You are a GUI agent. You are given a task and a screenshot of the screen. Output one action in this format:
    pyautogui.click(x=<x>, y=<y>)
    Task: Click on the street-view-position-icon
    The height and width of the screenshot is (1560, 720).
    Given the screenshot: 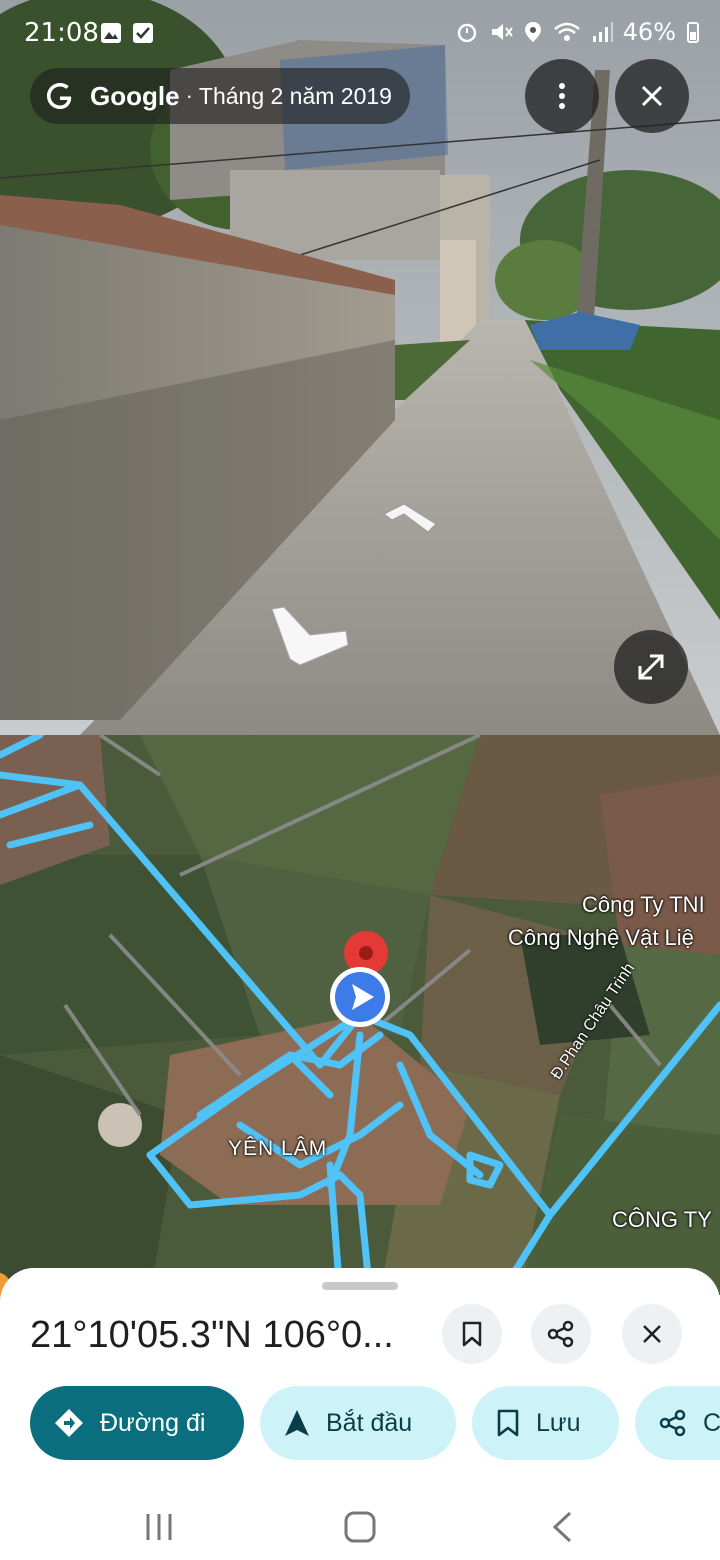 What is the action you would take?
    pyautogui.click(x=360, y=997)
    